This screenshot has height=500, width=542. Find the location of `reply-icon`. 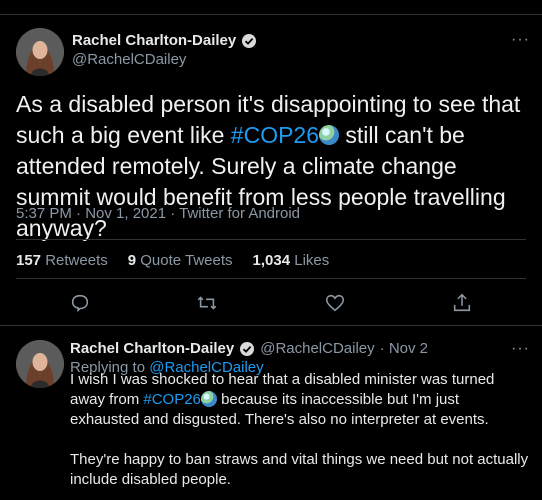

reply-icon is located at coordinates (80, 303).